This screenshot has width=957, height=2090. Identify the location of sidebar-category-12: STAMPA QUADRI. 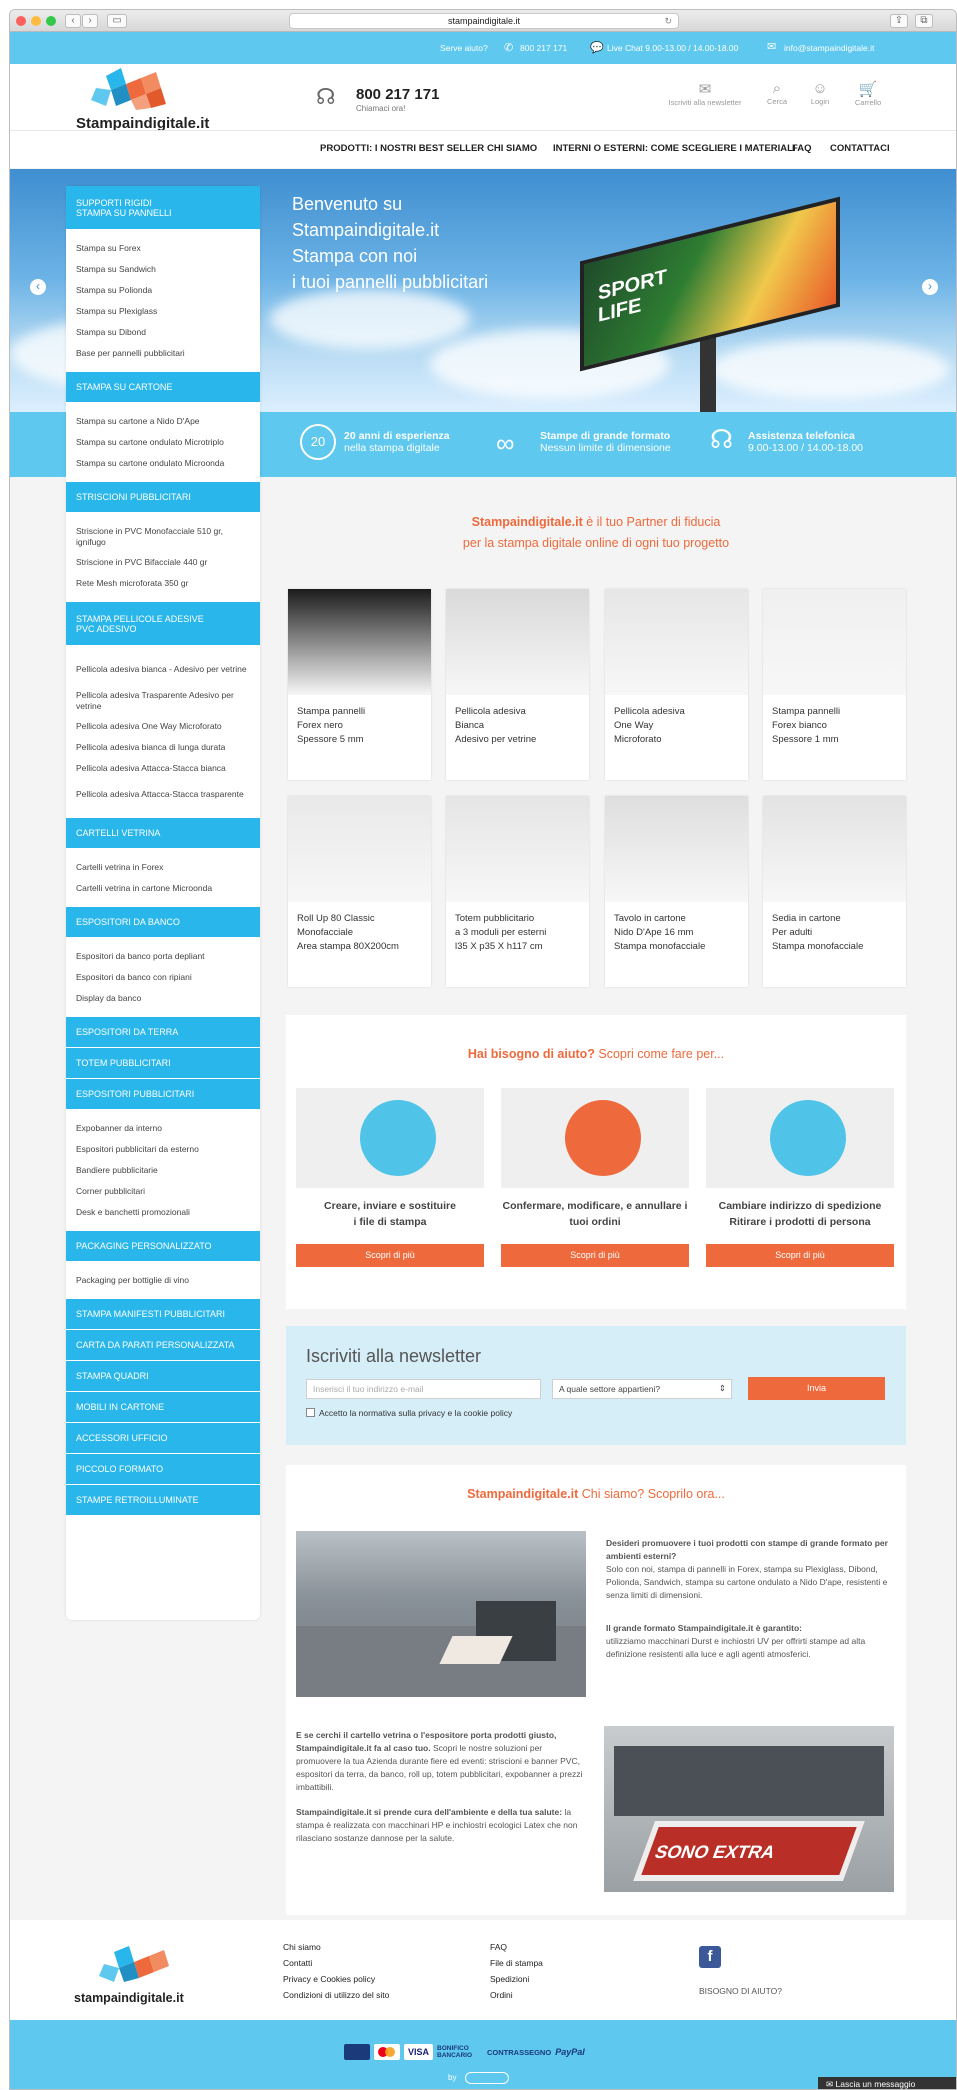
(163, 1376).